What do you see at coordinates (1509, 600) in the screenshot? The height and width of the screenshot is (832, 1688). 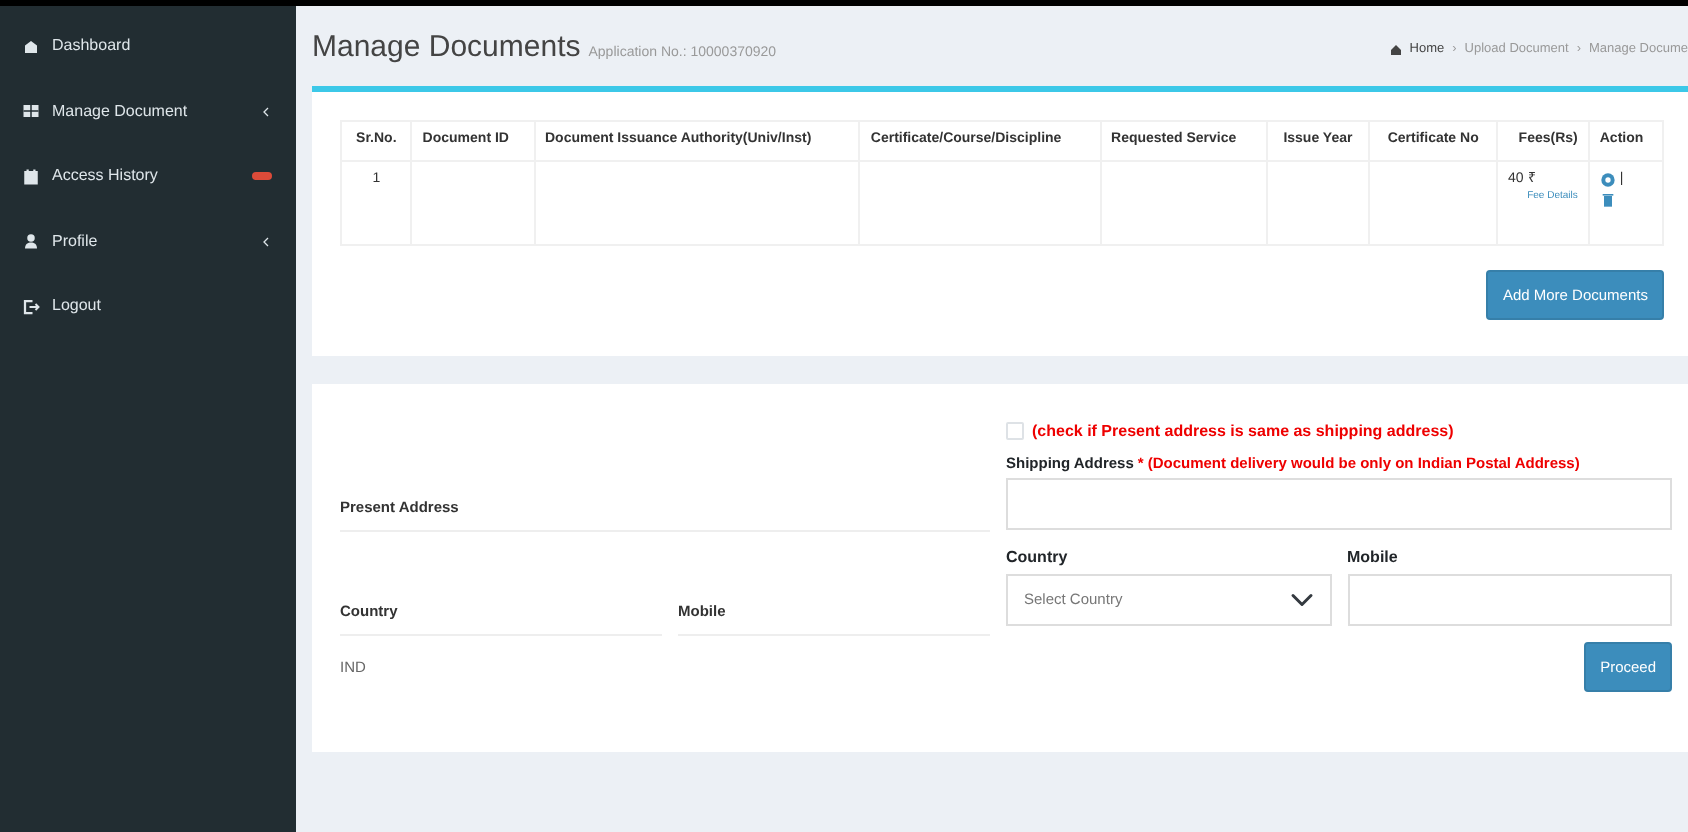 I see `mobile-field` at bounding box center [1509, 600].